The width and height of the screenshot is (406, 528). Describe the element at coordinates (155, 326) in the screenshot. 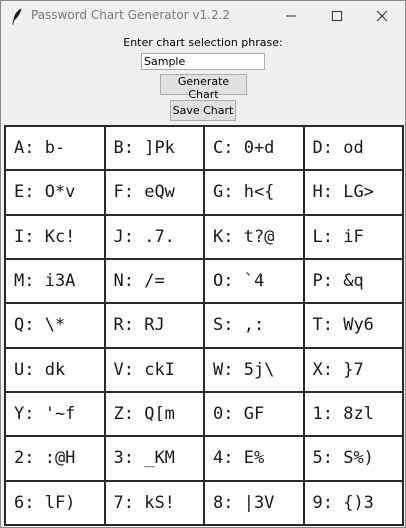

I see `chart-cell: R: RJ` at that location.